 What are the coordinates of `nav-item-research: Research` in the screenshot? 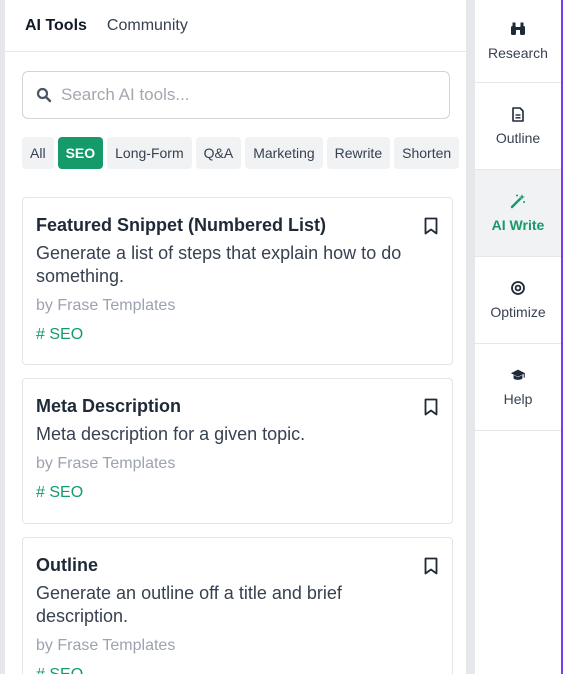 It's located at (518, 41).